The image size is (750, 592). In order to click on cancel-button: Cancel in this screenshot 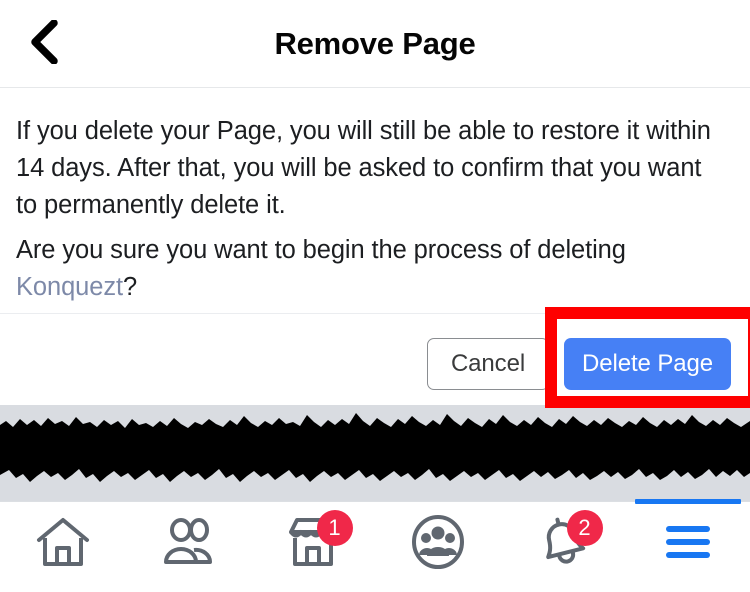, I will do `click(488, 364)`.